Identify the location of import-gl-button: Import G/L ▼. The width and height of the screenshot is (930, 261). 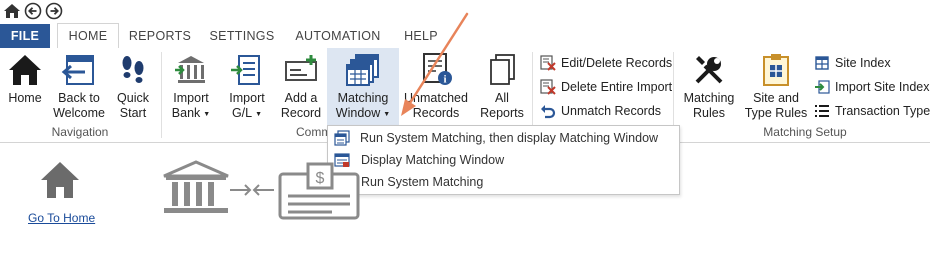
(247, 87).